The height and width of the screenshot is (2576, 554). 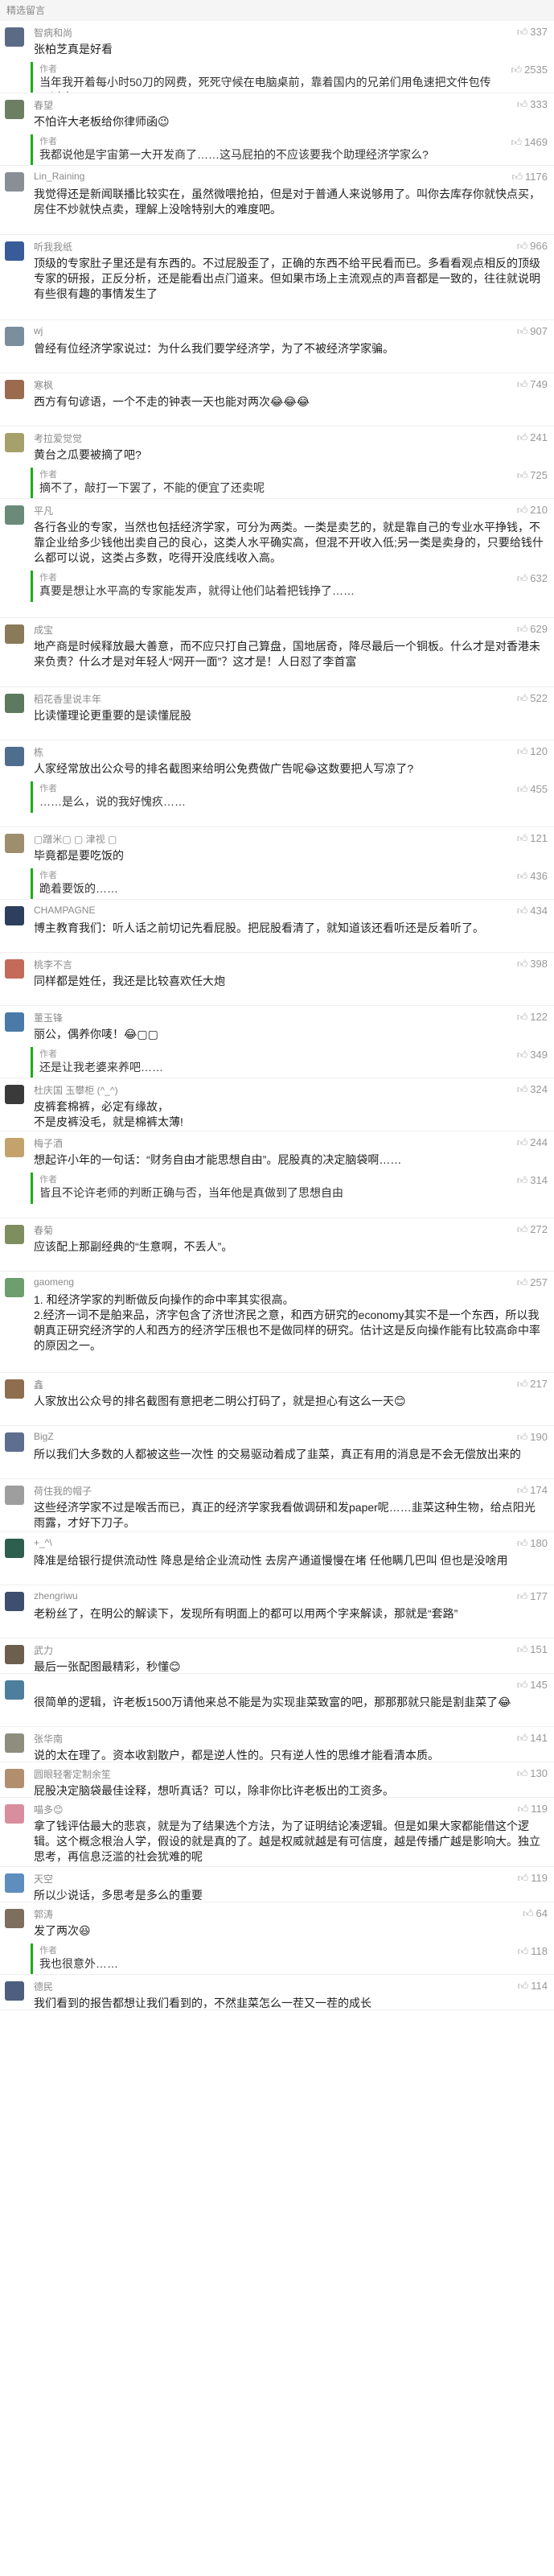 What do you see at coordinates (532, 838) in the screenshot?
I see `like-button: 👍︎ 121` at bounding box center [532, 838].